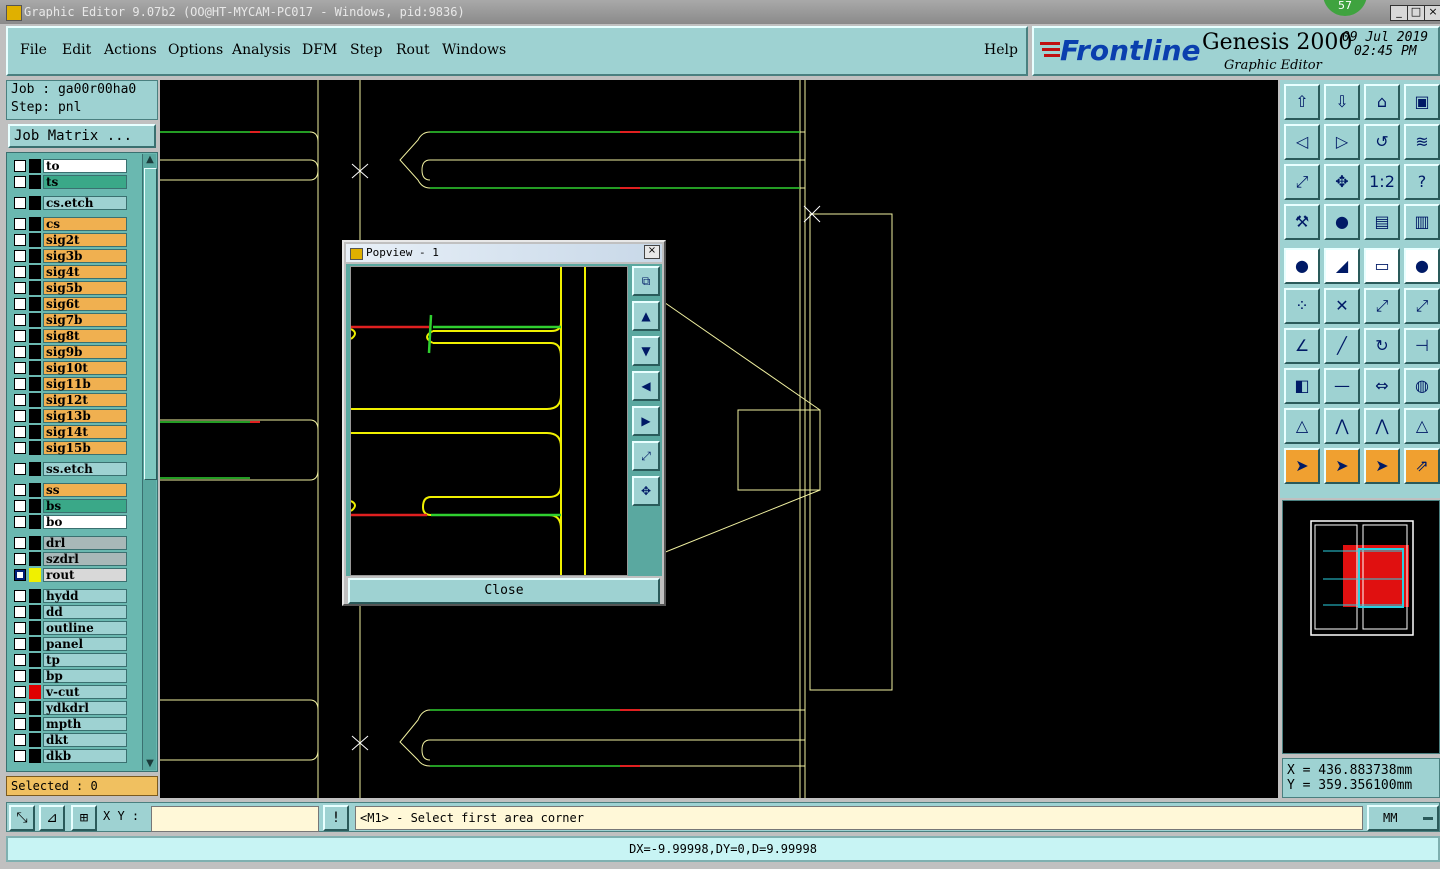  I want to click on layer-row-sig8t: sig8t, so click(72, 336).